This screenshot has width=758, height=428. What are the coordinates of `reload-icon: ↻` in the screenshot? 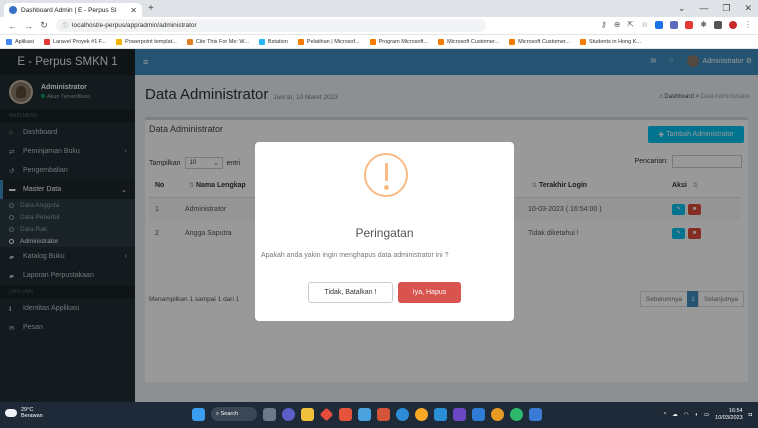 It's located at (44, 25).